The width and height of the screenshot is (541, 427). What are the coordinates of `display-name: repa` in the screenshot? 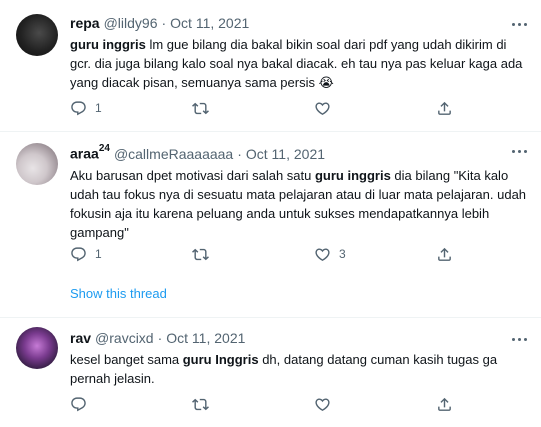 It's located at (85, 23).